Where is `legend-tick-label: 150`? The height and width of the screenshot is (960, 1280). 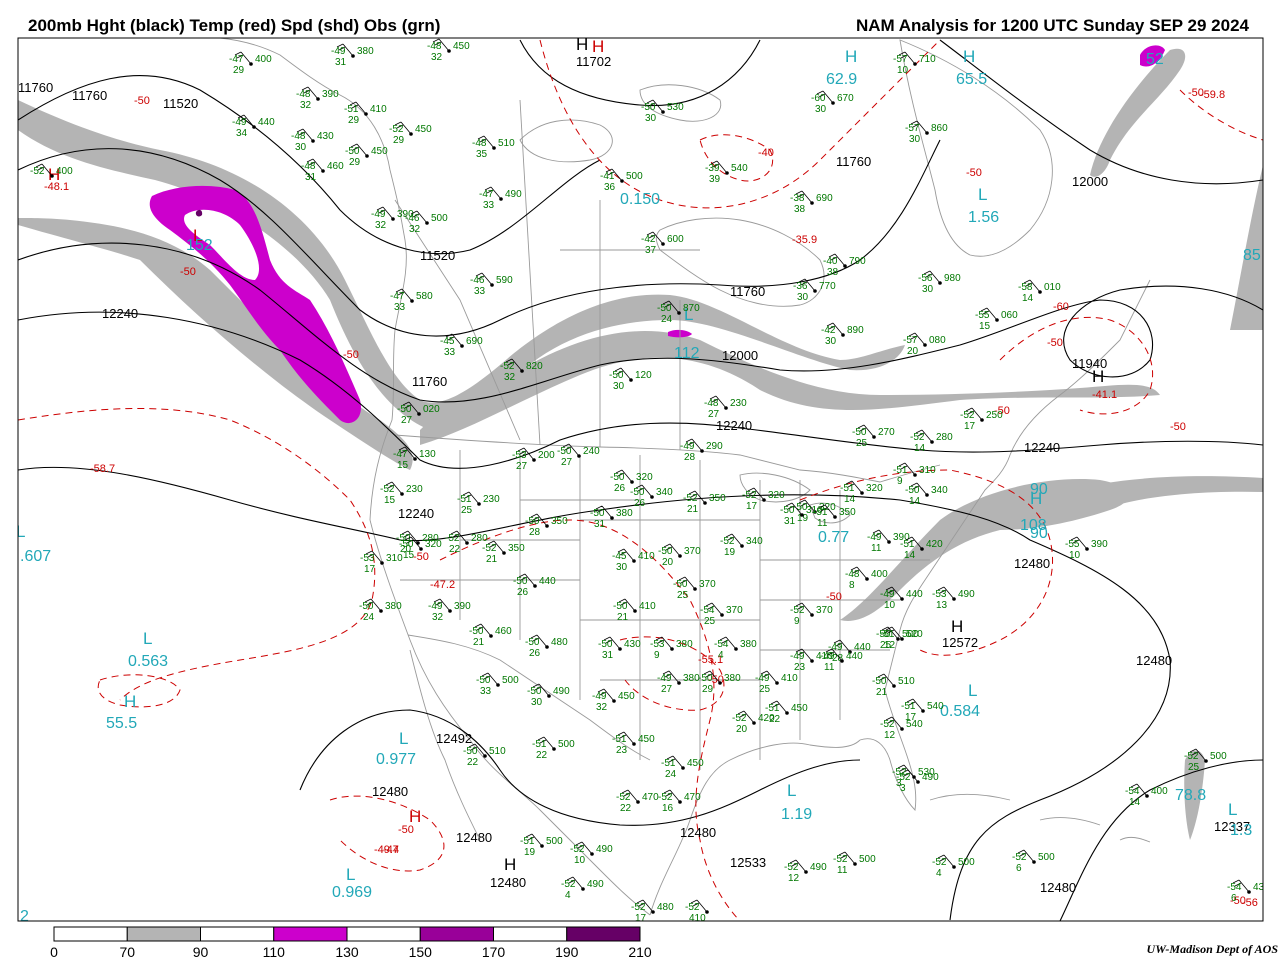
legend-tick-label: 150 is located at coordinates (420, 952).